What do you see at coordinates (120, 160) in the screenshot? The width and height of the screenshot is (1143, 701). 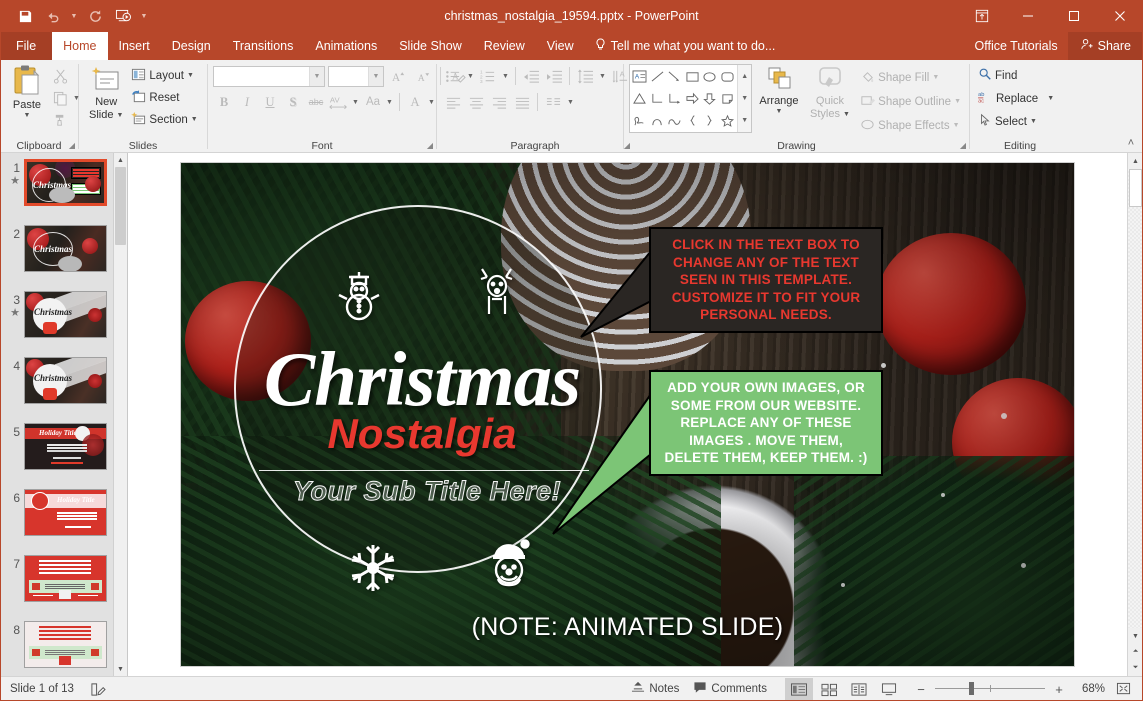 I see `thumbnail-scroll-up-icon: ▲` at bounding box center [120, 160].